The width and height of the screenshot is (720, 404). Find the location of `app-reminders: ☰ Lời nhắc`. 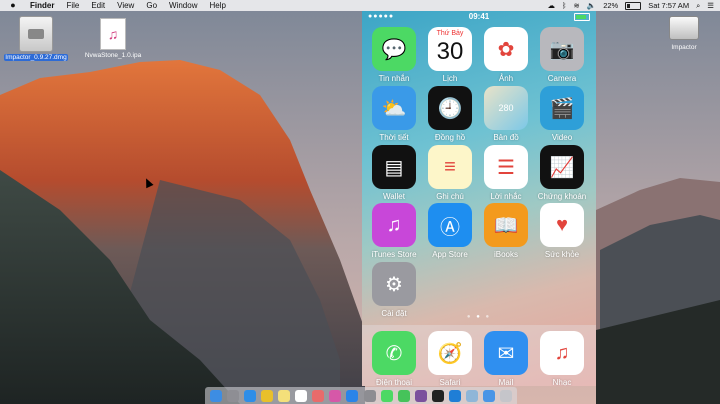

app-reminders: ☰ Lời nhắc is located at coordinates (506, 173).